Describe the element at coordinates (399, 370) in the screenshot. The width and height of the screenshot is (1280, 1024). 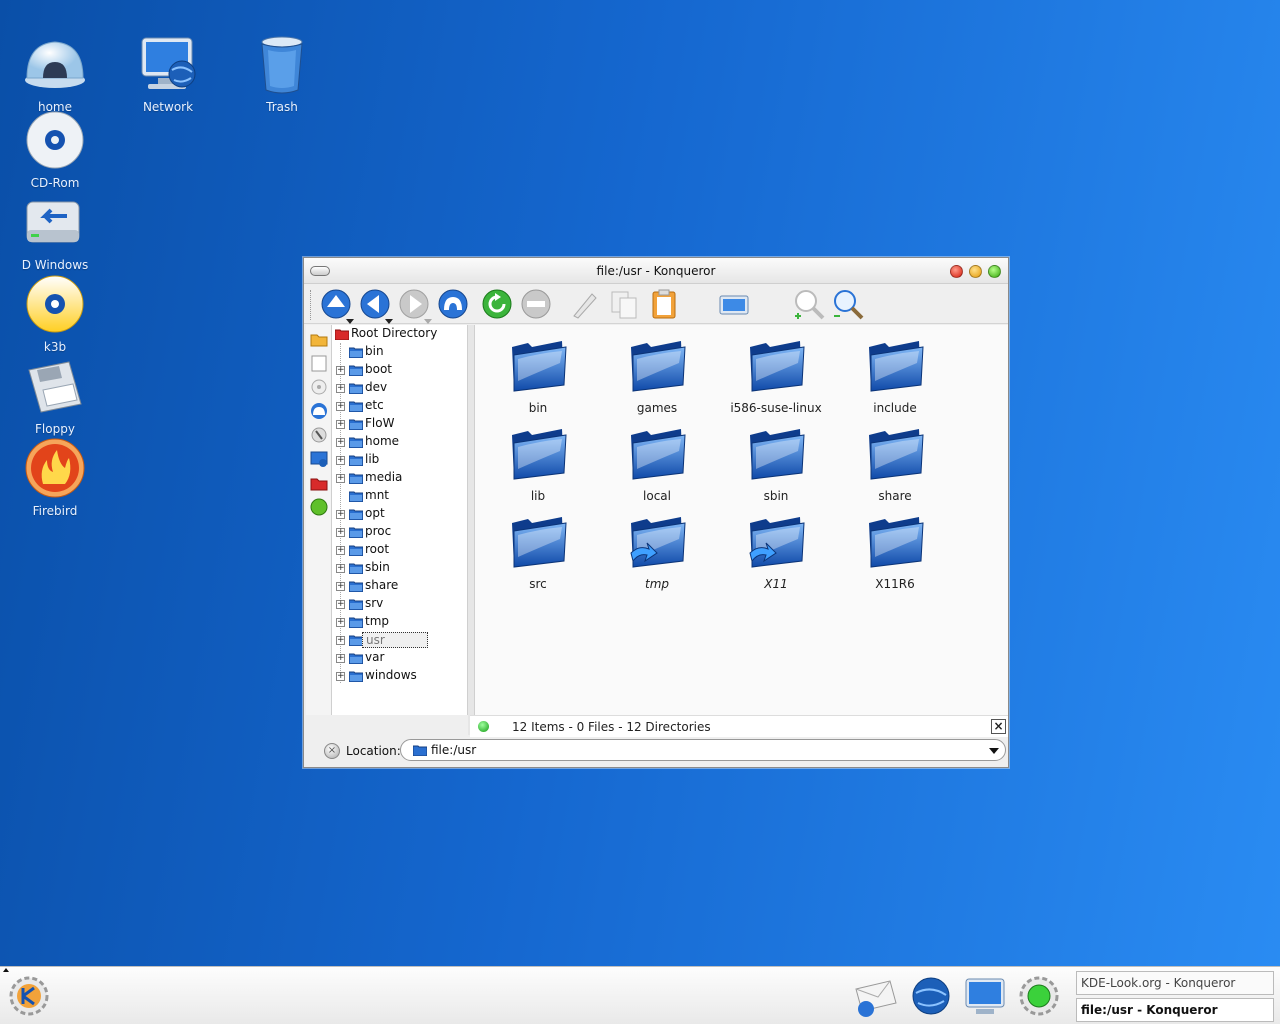
I see `tree-item-boot: + boot` at that location.